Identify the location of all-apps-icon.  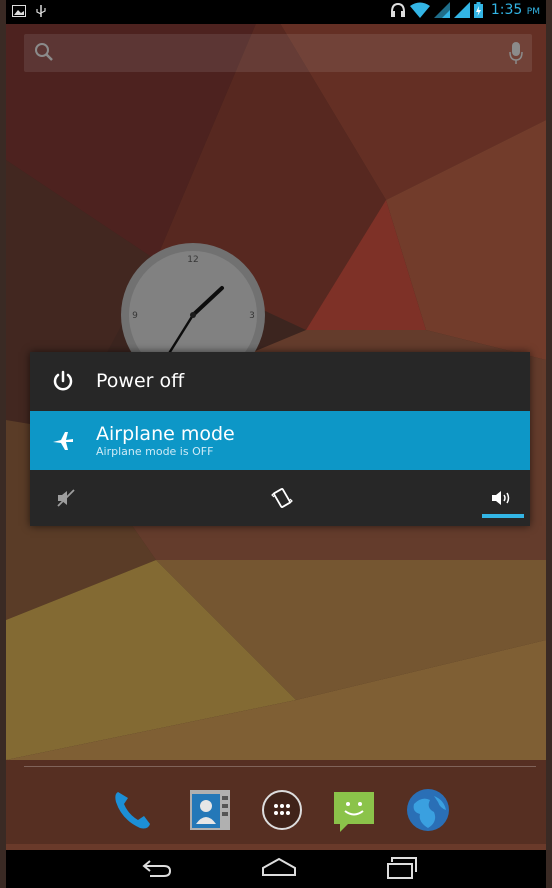
(282, 810).